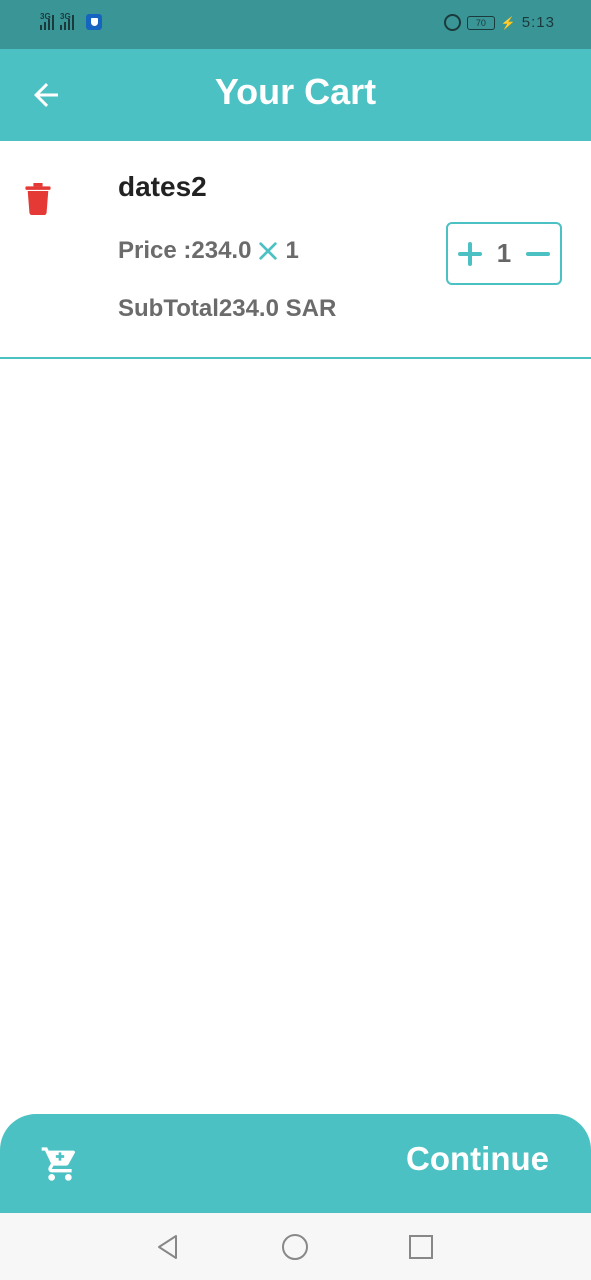 This screenshot has height=1280, width=591. I want to click on subtotal-value: 234.0 SAR, so click(277, 308).